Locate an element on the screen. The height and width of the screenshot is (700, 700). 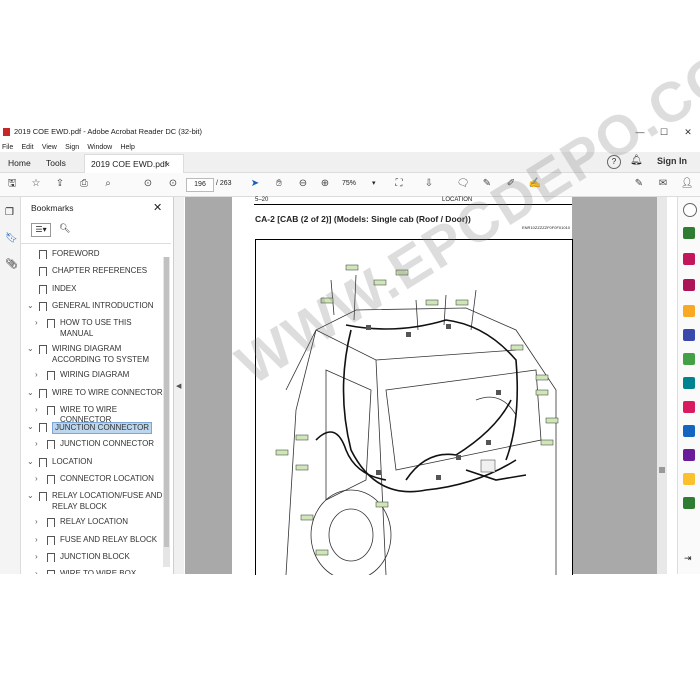
fill-sign-icon is located at coordinates (689, 407).